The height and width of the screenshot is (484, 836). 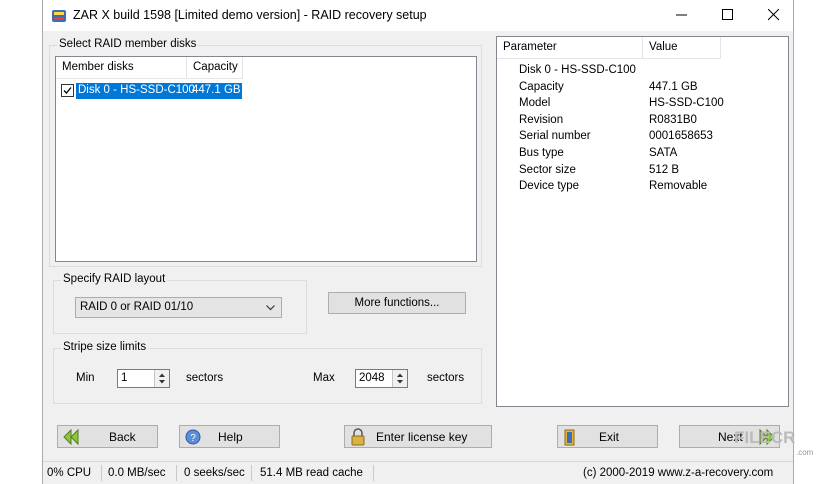 I want to click on param-bus-type: Bus type, so click(x=541, y=153).